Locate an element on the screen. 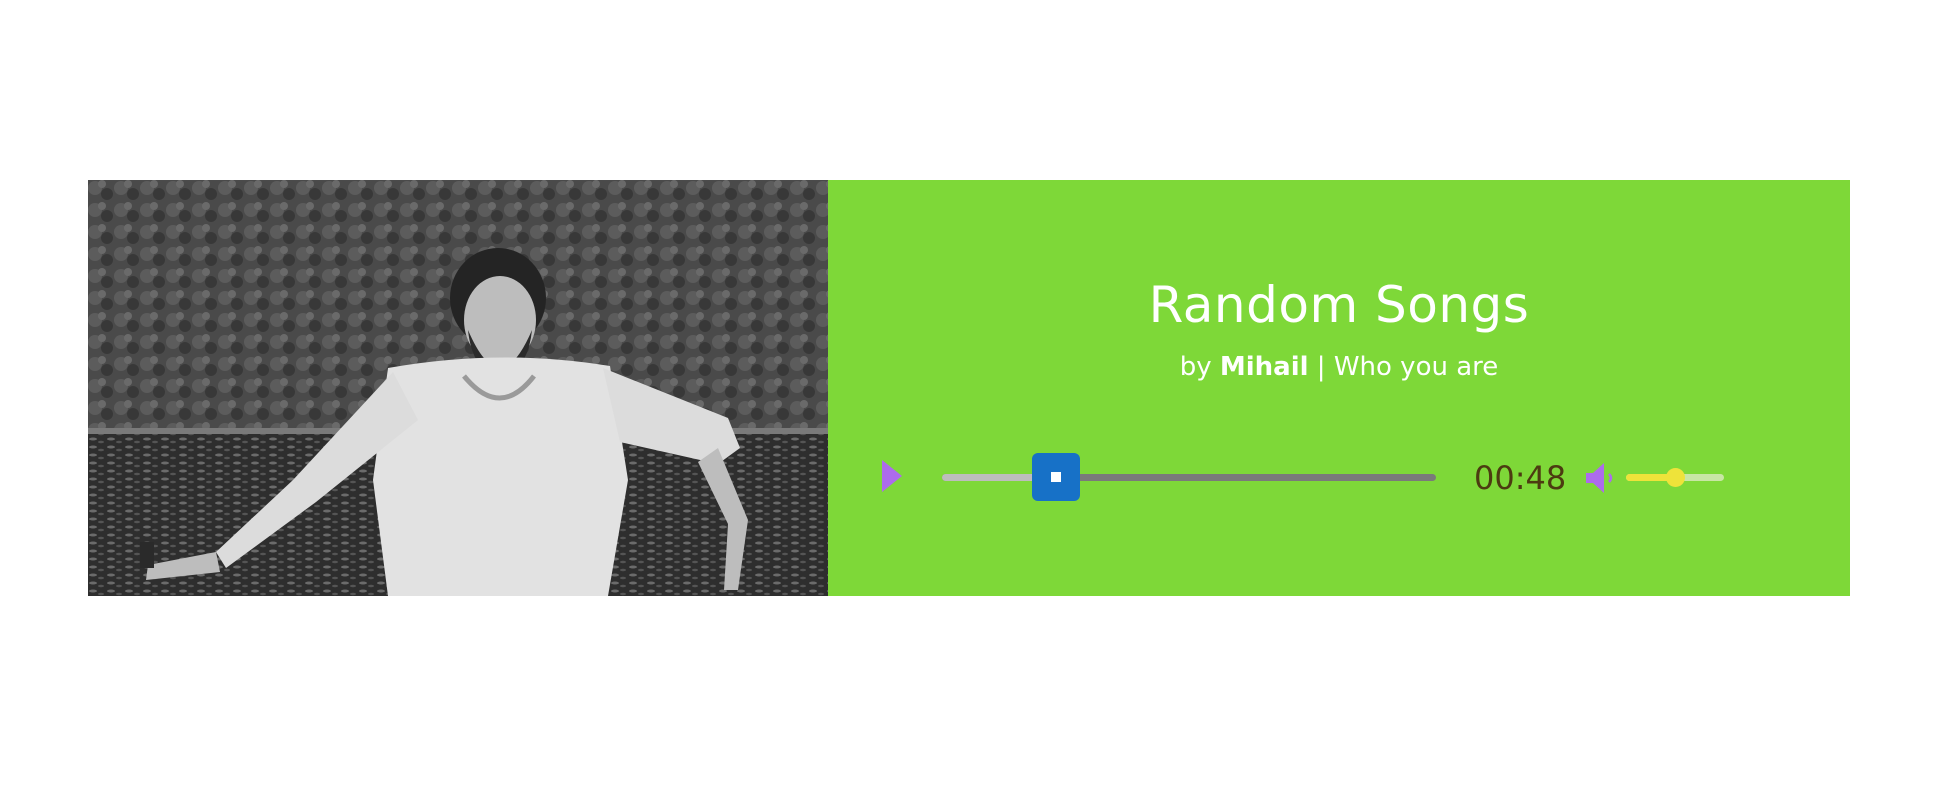 This screenshot has width=1946, height=796. speaker-icon is located at coordinates (1601, 478).